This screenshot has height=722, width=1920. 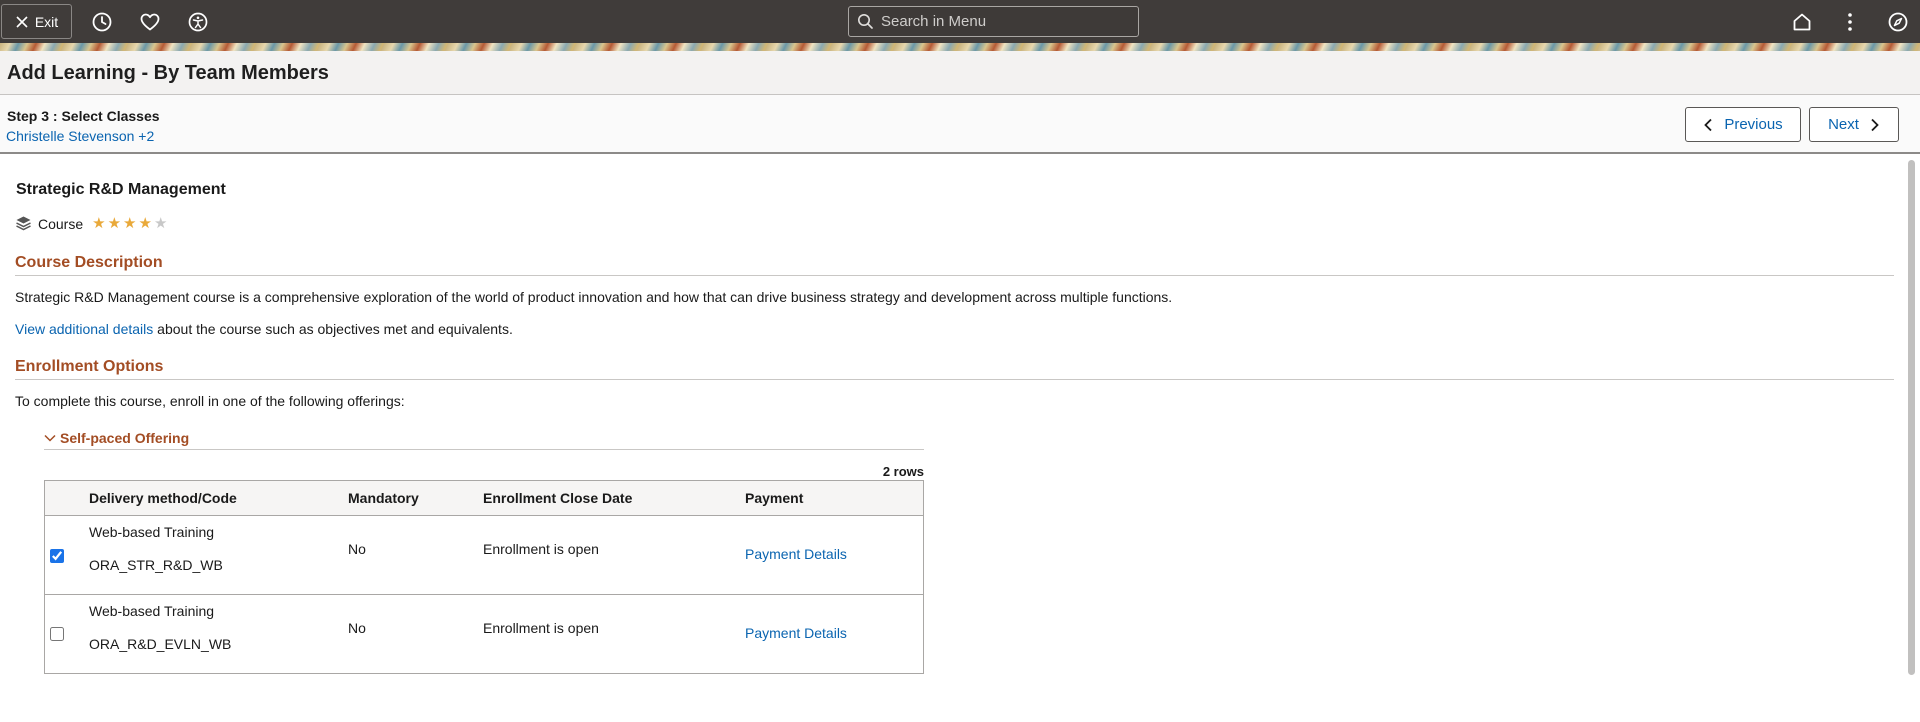 What do you see at coordinates (84, 329) in the screenshot?
I see `view-additional-details-link: View additional details` at bounding box center [84, 329].